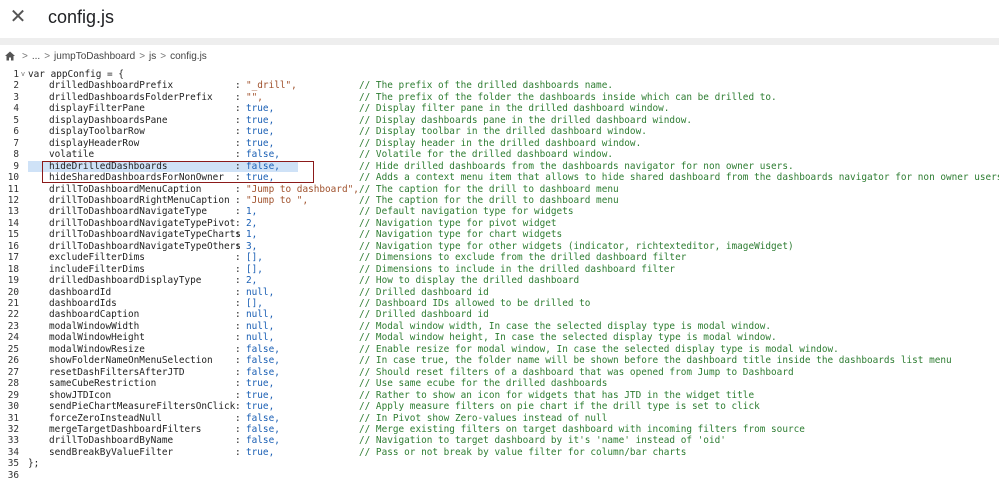 The width and height of the screenshot is (999, 485). Describe the element at coordinates (424, 292) in the screenshot. I see `code-comment: // Drilled dashboard id` at that location.